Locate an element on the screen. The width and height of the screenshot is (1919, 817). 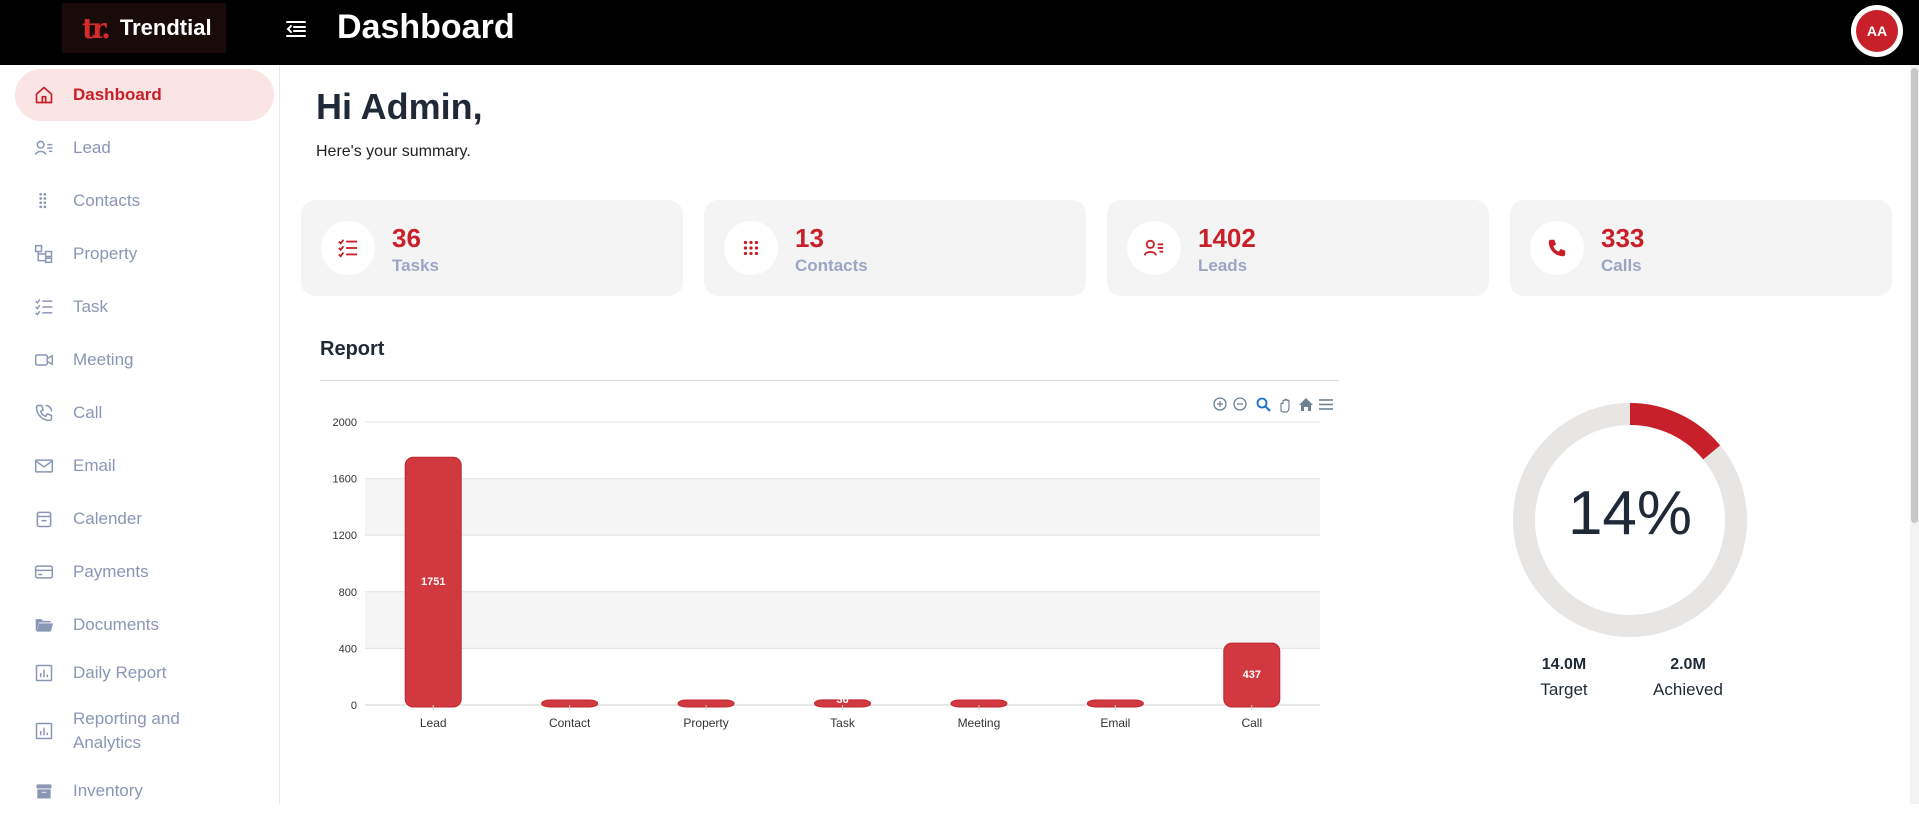
greeting-title: Hi Admin, is located at coordinates (399, 106).